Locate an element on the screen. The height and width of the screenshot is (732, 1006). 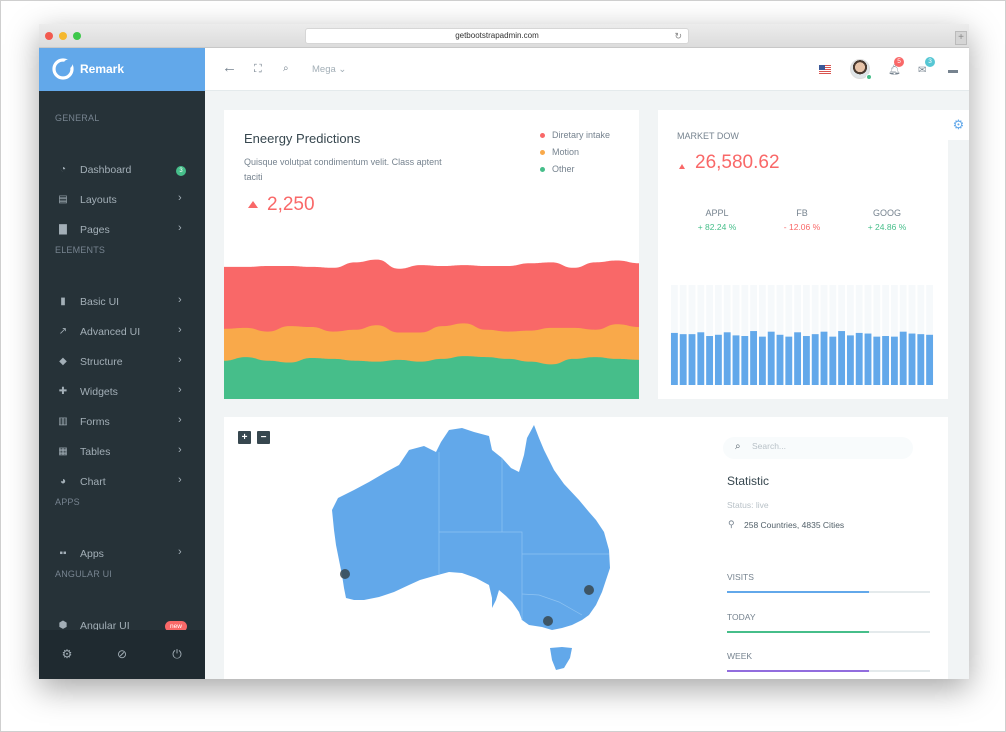
australia-map is located at coordinates (474, 547).